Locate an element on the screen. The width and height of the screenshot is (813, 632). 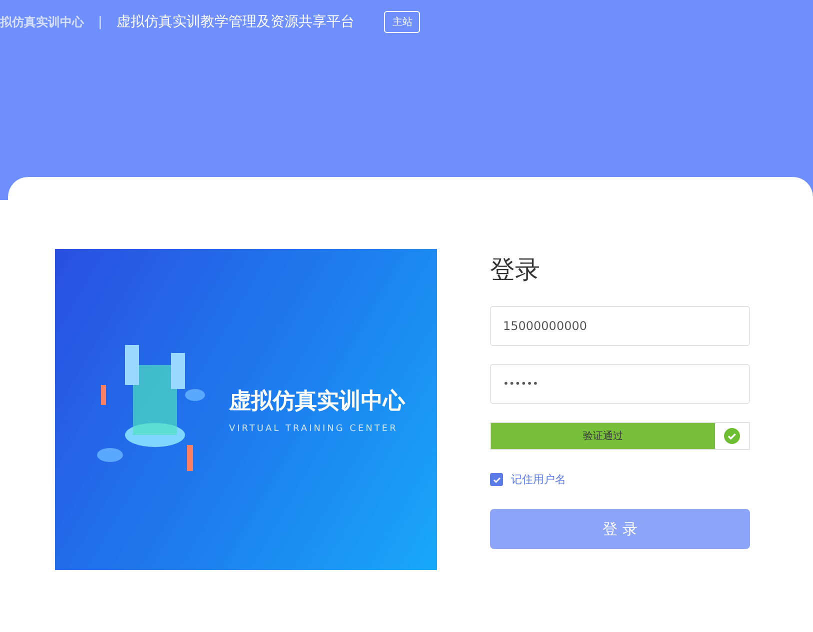
check-circle-icon is located at coordinates (732, 436).